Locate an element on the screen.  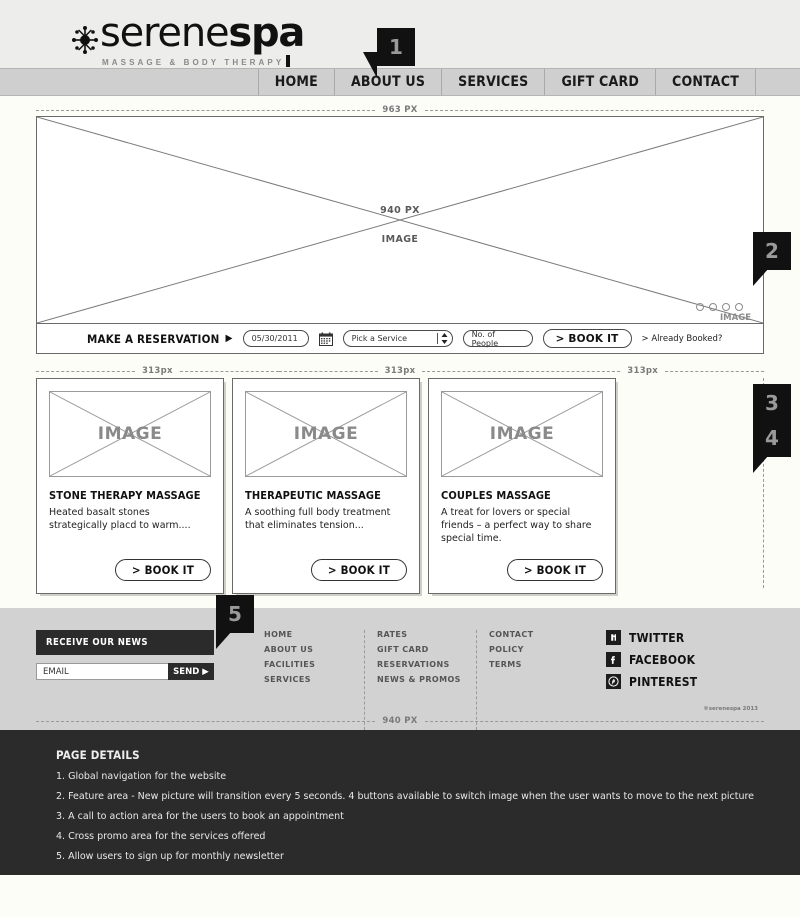
site-header: serenespa MASSAGE & BODY THERAPY 1 is located at coordinates (400, 39).